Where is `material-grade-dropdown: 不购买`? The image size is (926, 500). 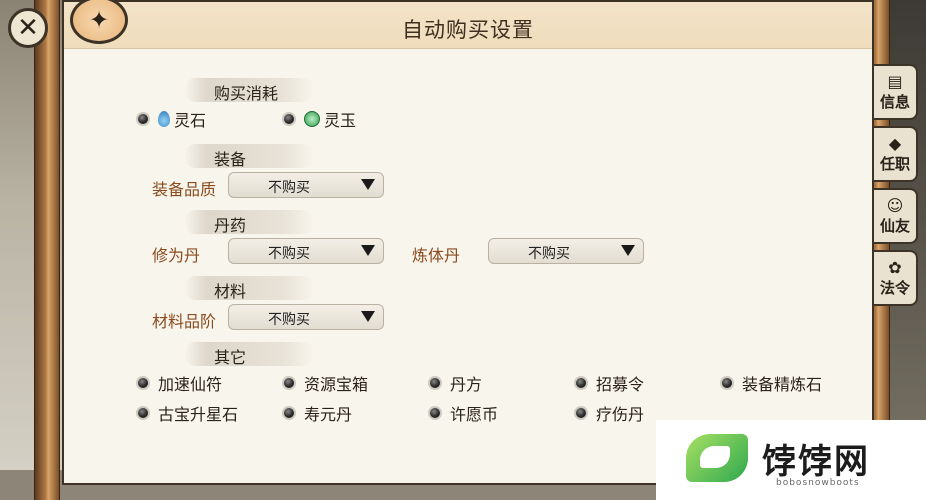 material-grade-dropdown: 不购买 is located at coordinates (306, 317).